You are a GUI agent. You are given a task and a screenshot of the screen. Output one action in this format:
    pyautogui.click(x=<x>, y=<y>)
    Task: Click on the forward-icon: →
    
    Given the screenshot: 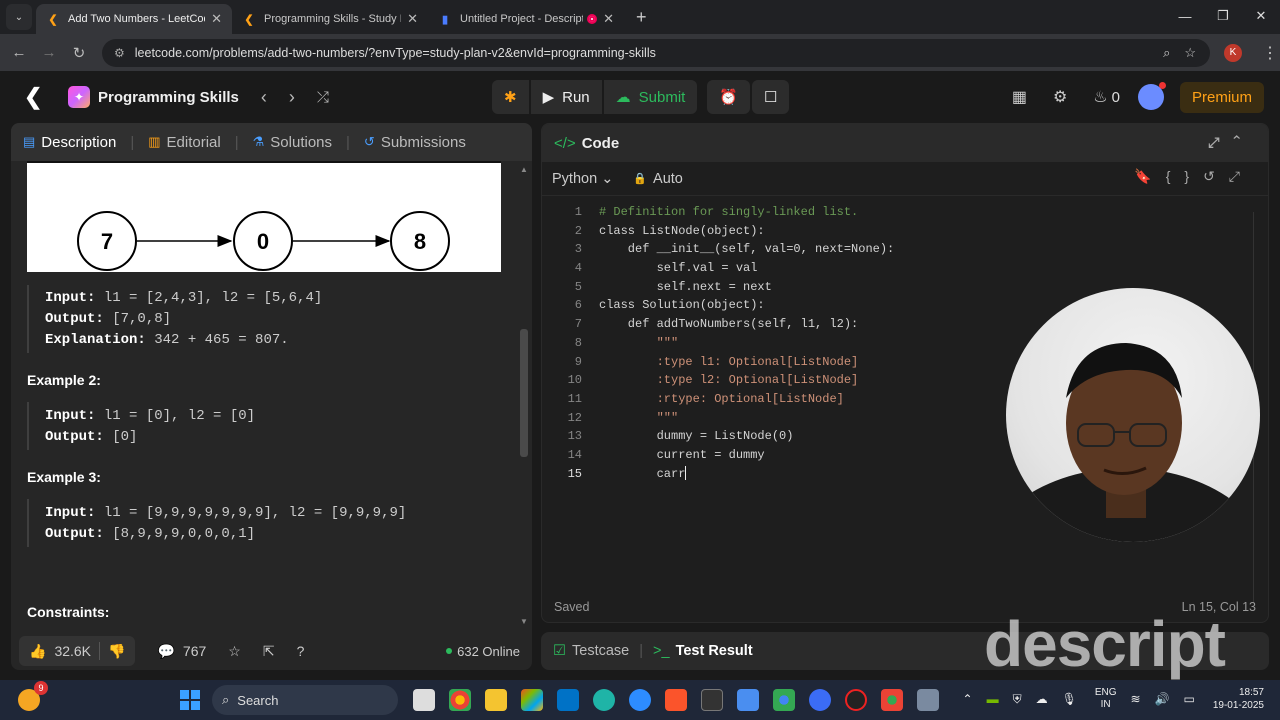 What is the action you would take?
    pyautogui.click(x=49, y=52)
    